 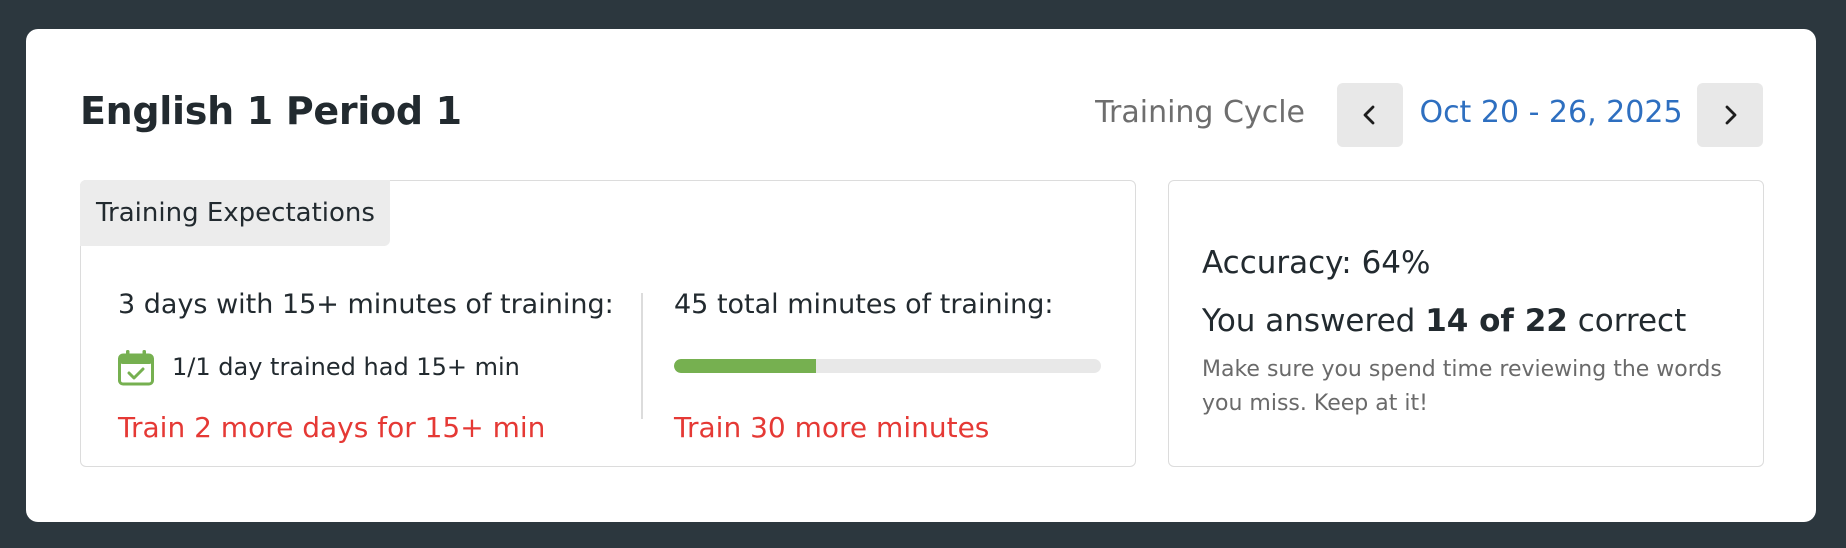 What do you see at coordinates (887, 366) in the screenshot?
I see `minutes-progress-bar` at bounding box center [887, 366].